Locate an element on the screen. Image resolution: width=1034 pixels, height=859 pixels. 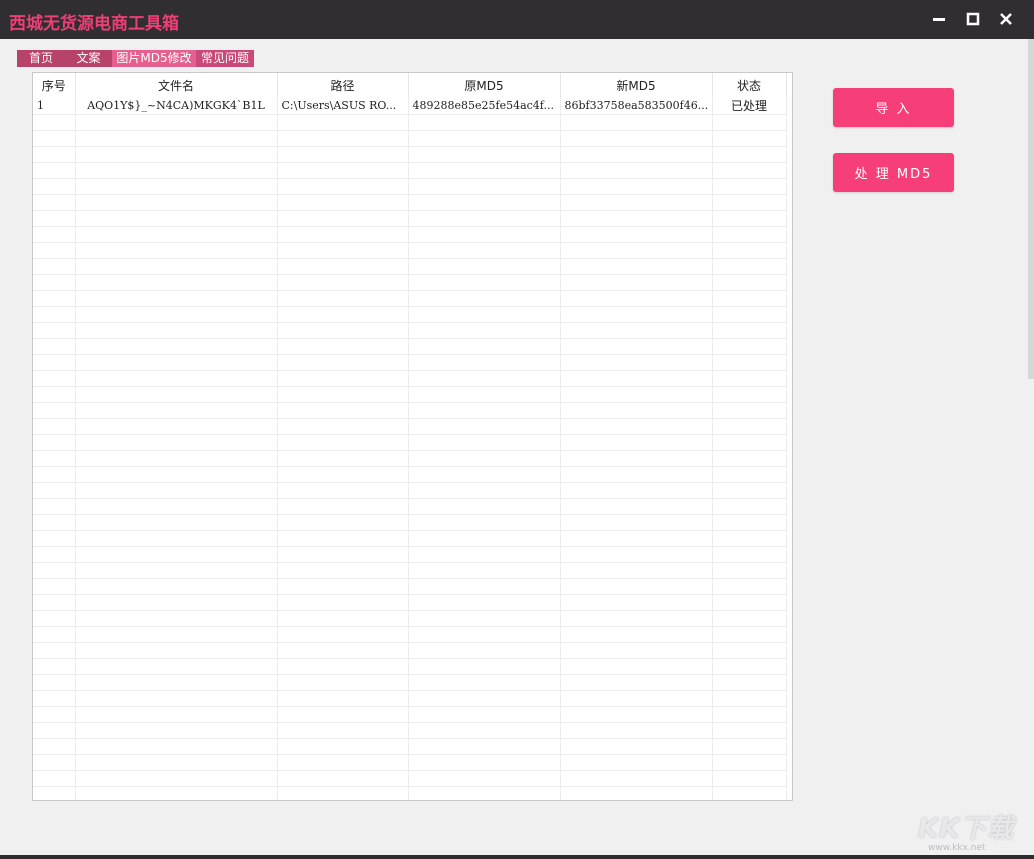
tab-home: 首页 is located at coordinates (41, 58).